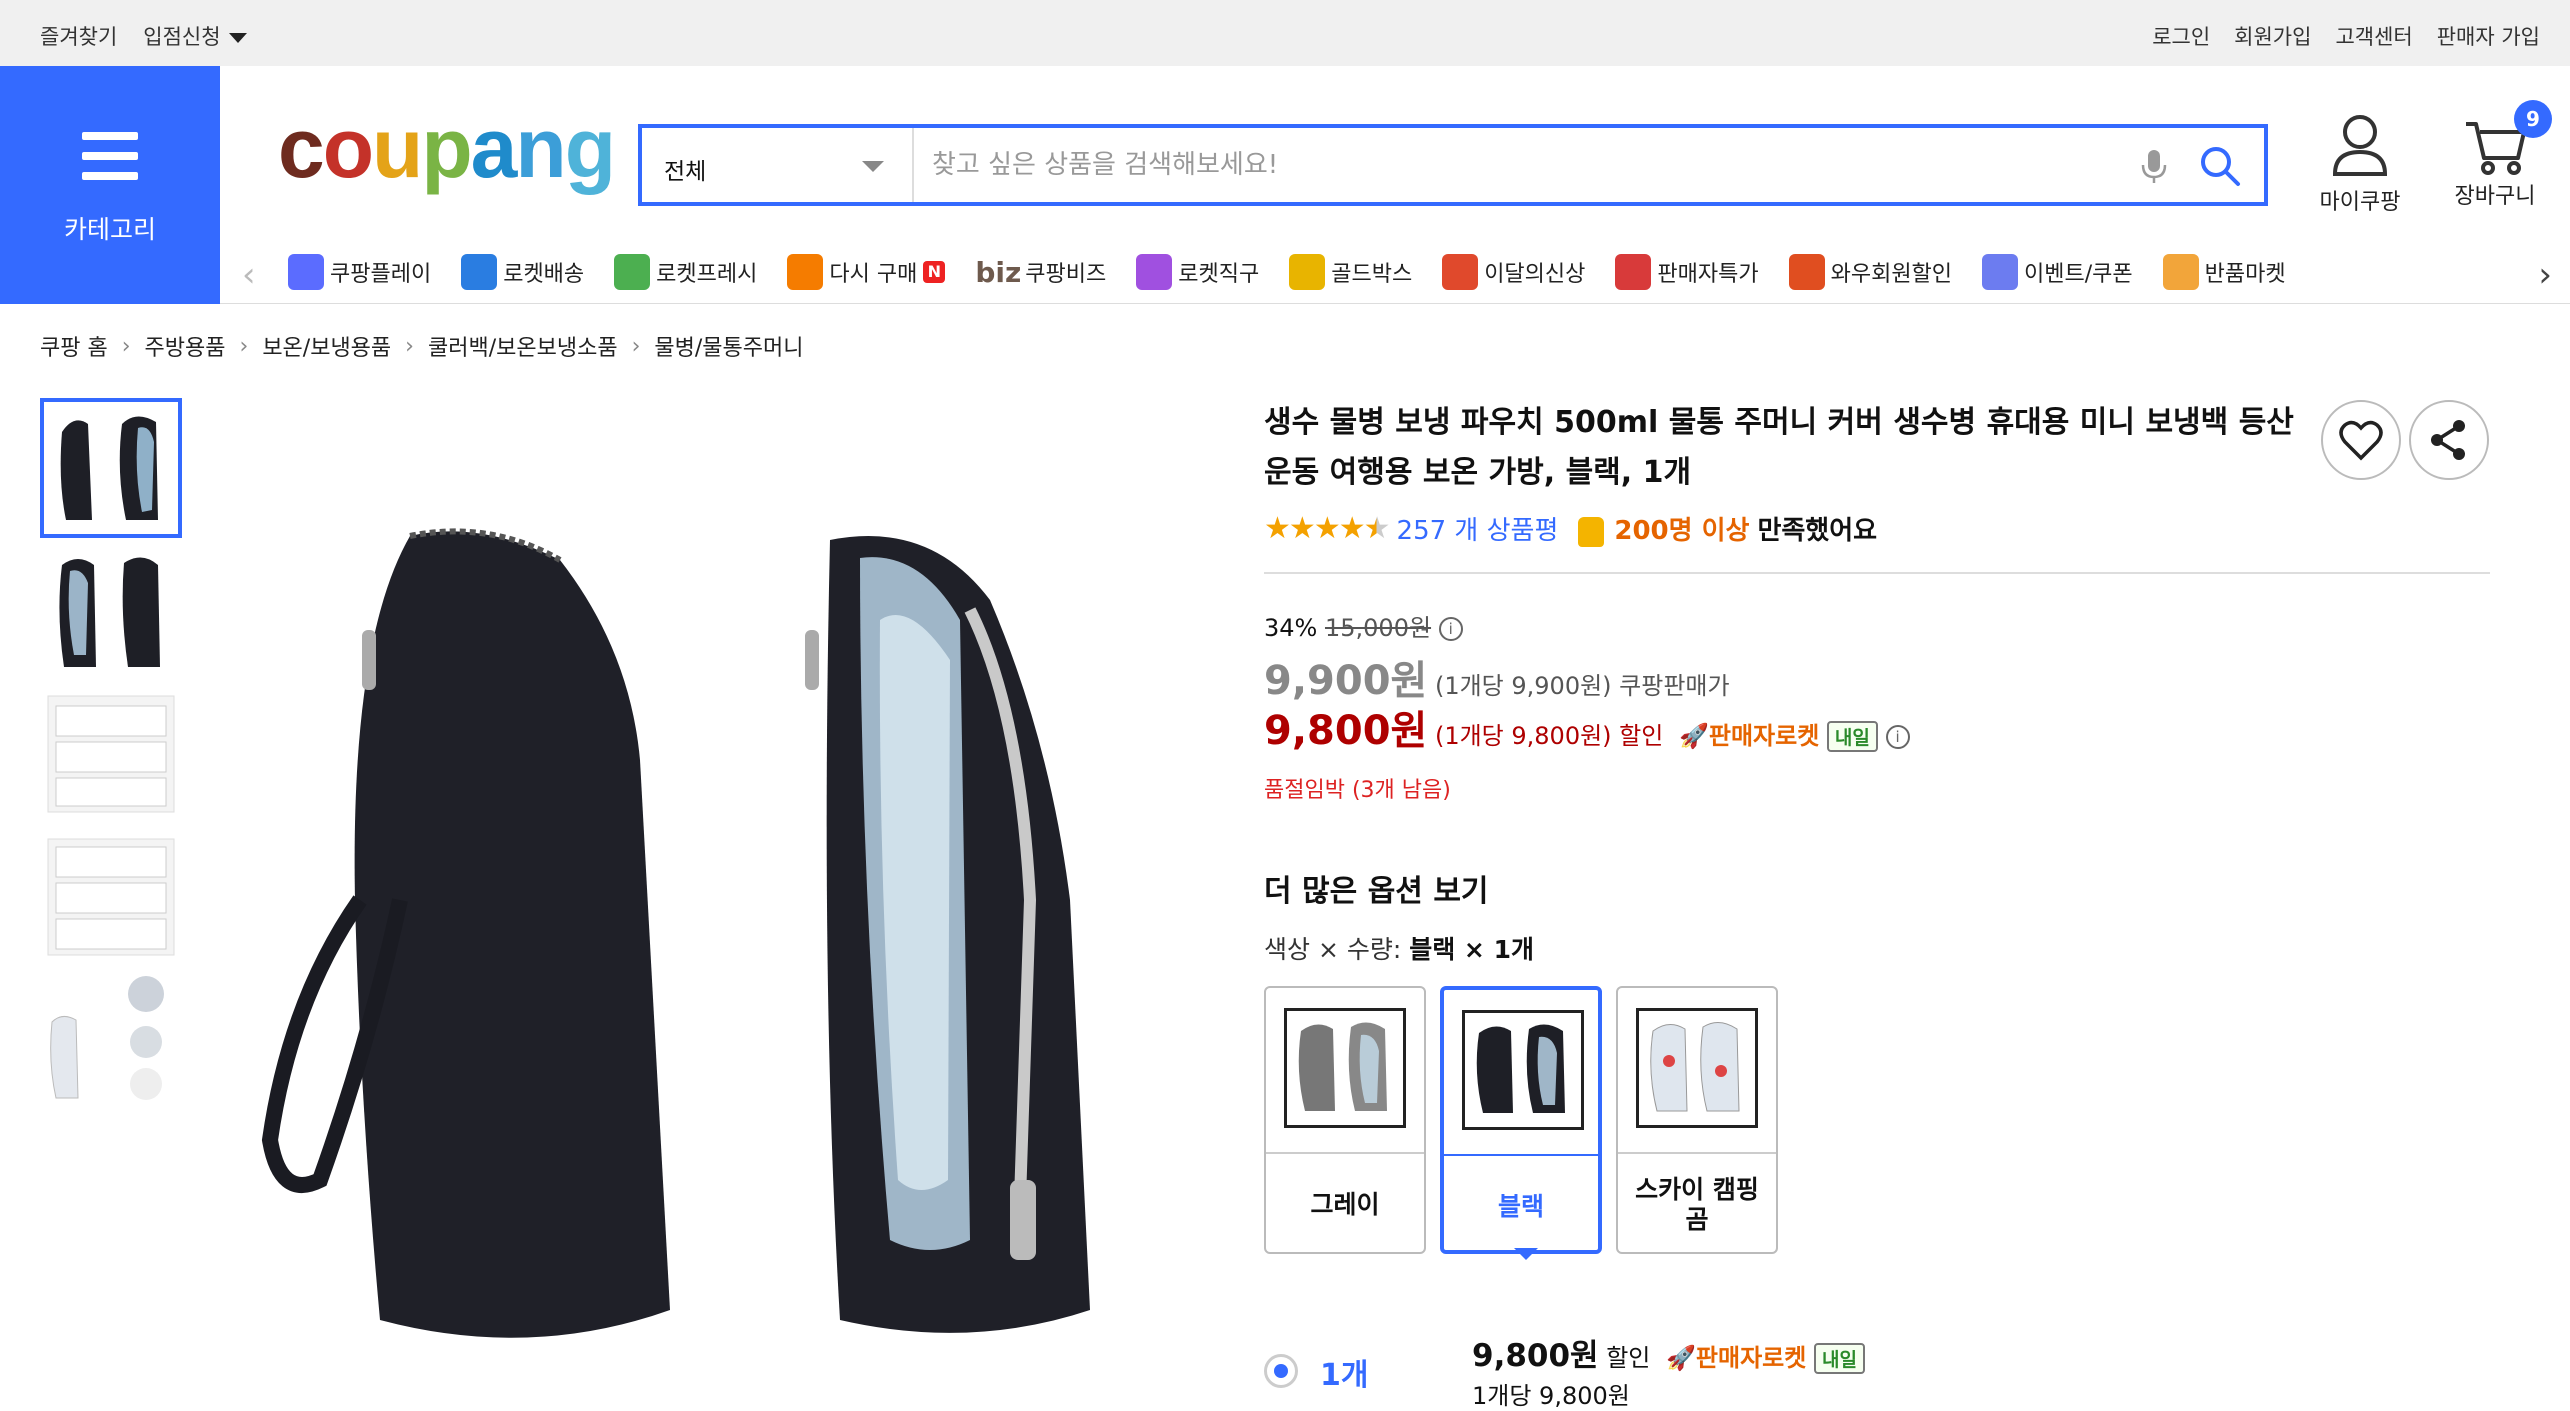 This screenshot has width=2570, height=1411. Describe the element at coordinates (1285, 33) in the screenshot. I see `top-bar: 즐겨찾기 입점신청 로그인 회원가입 고객센터 판매자 가입` at that location.